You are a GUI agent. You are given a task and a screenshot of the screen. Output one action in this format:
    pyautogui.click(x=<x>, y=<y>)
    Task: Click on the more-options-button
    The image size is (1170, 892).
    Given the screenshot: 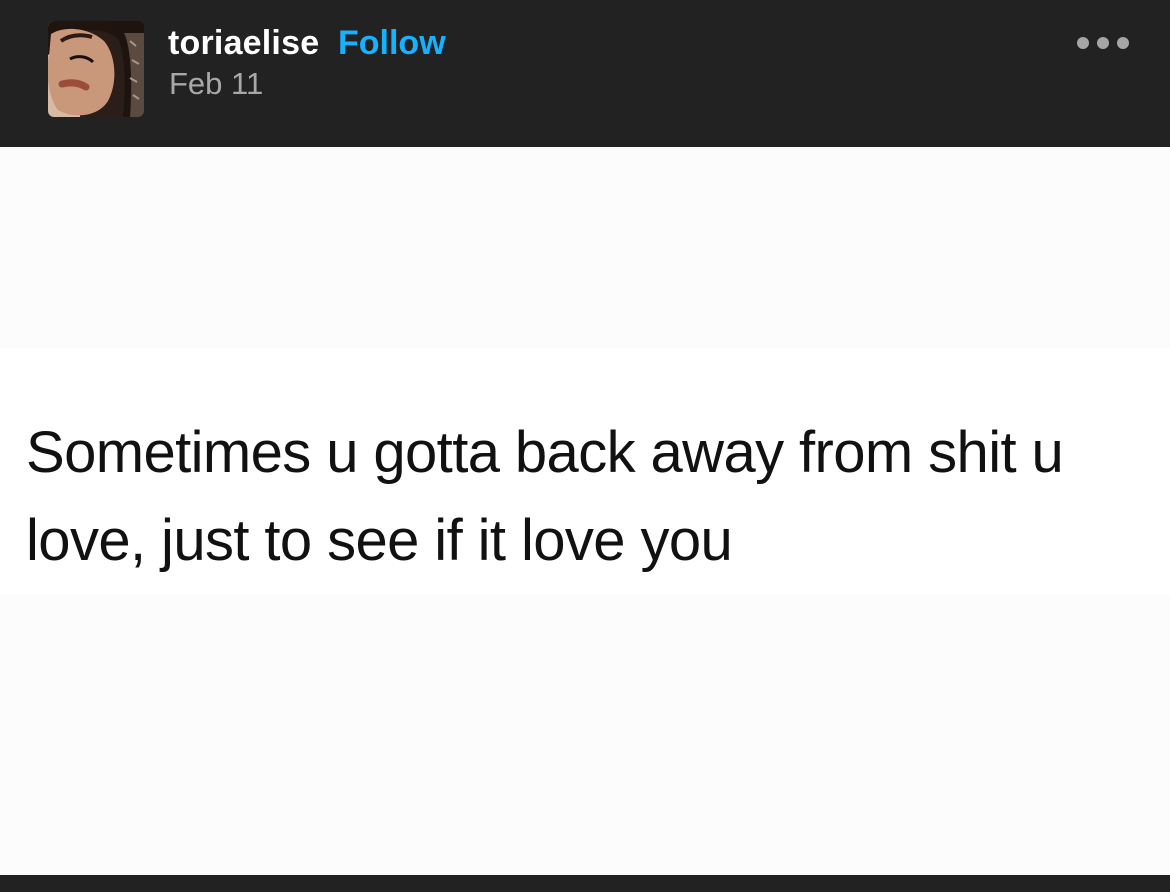 What is the action you would take?
    pyautogui.click(x=1103, y=43)
    